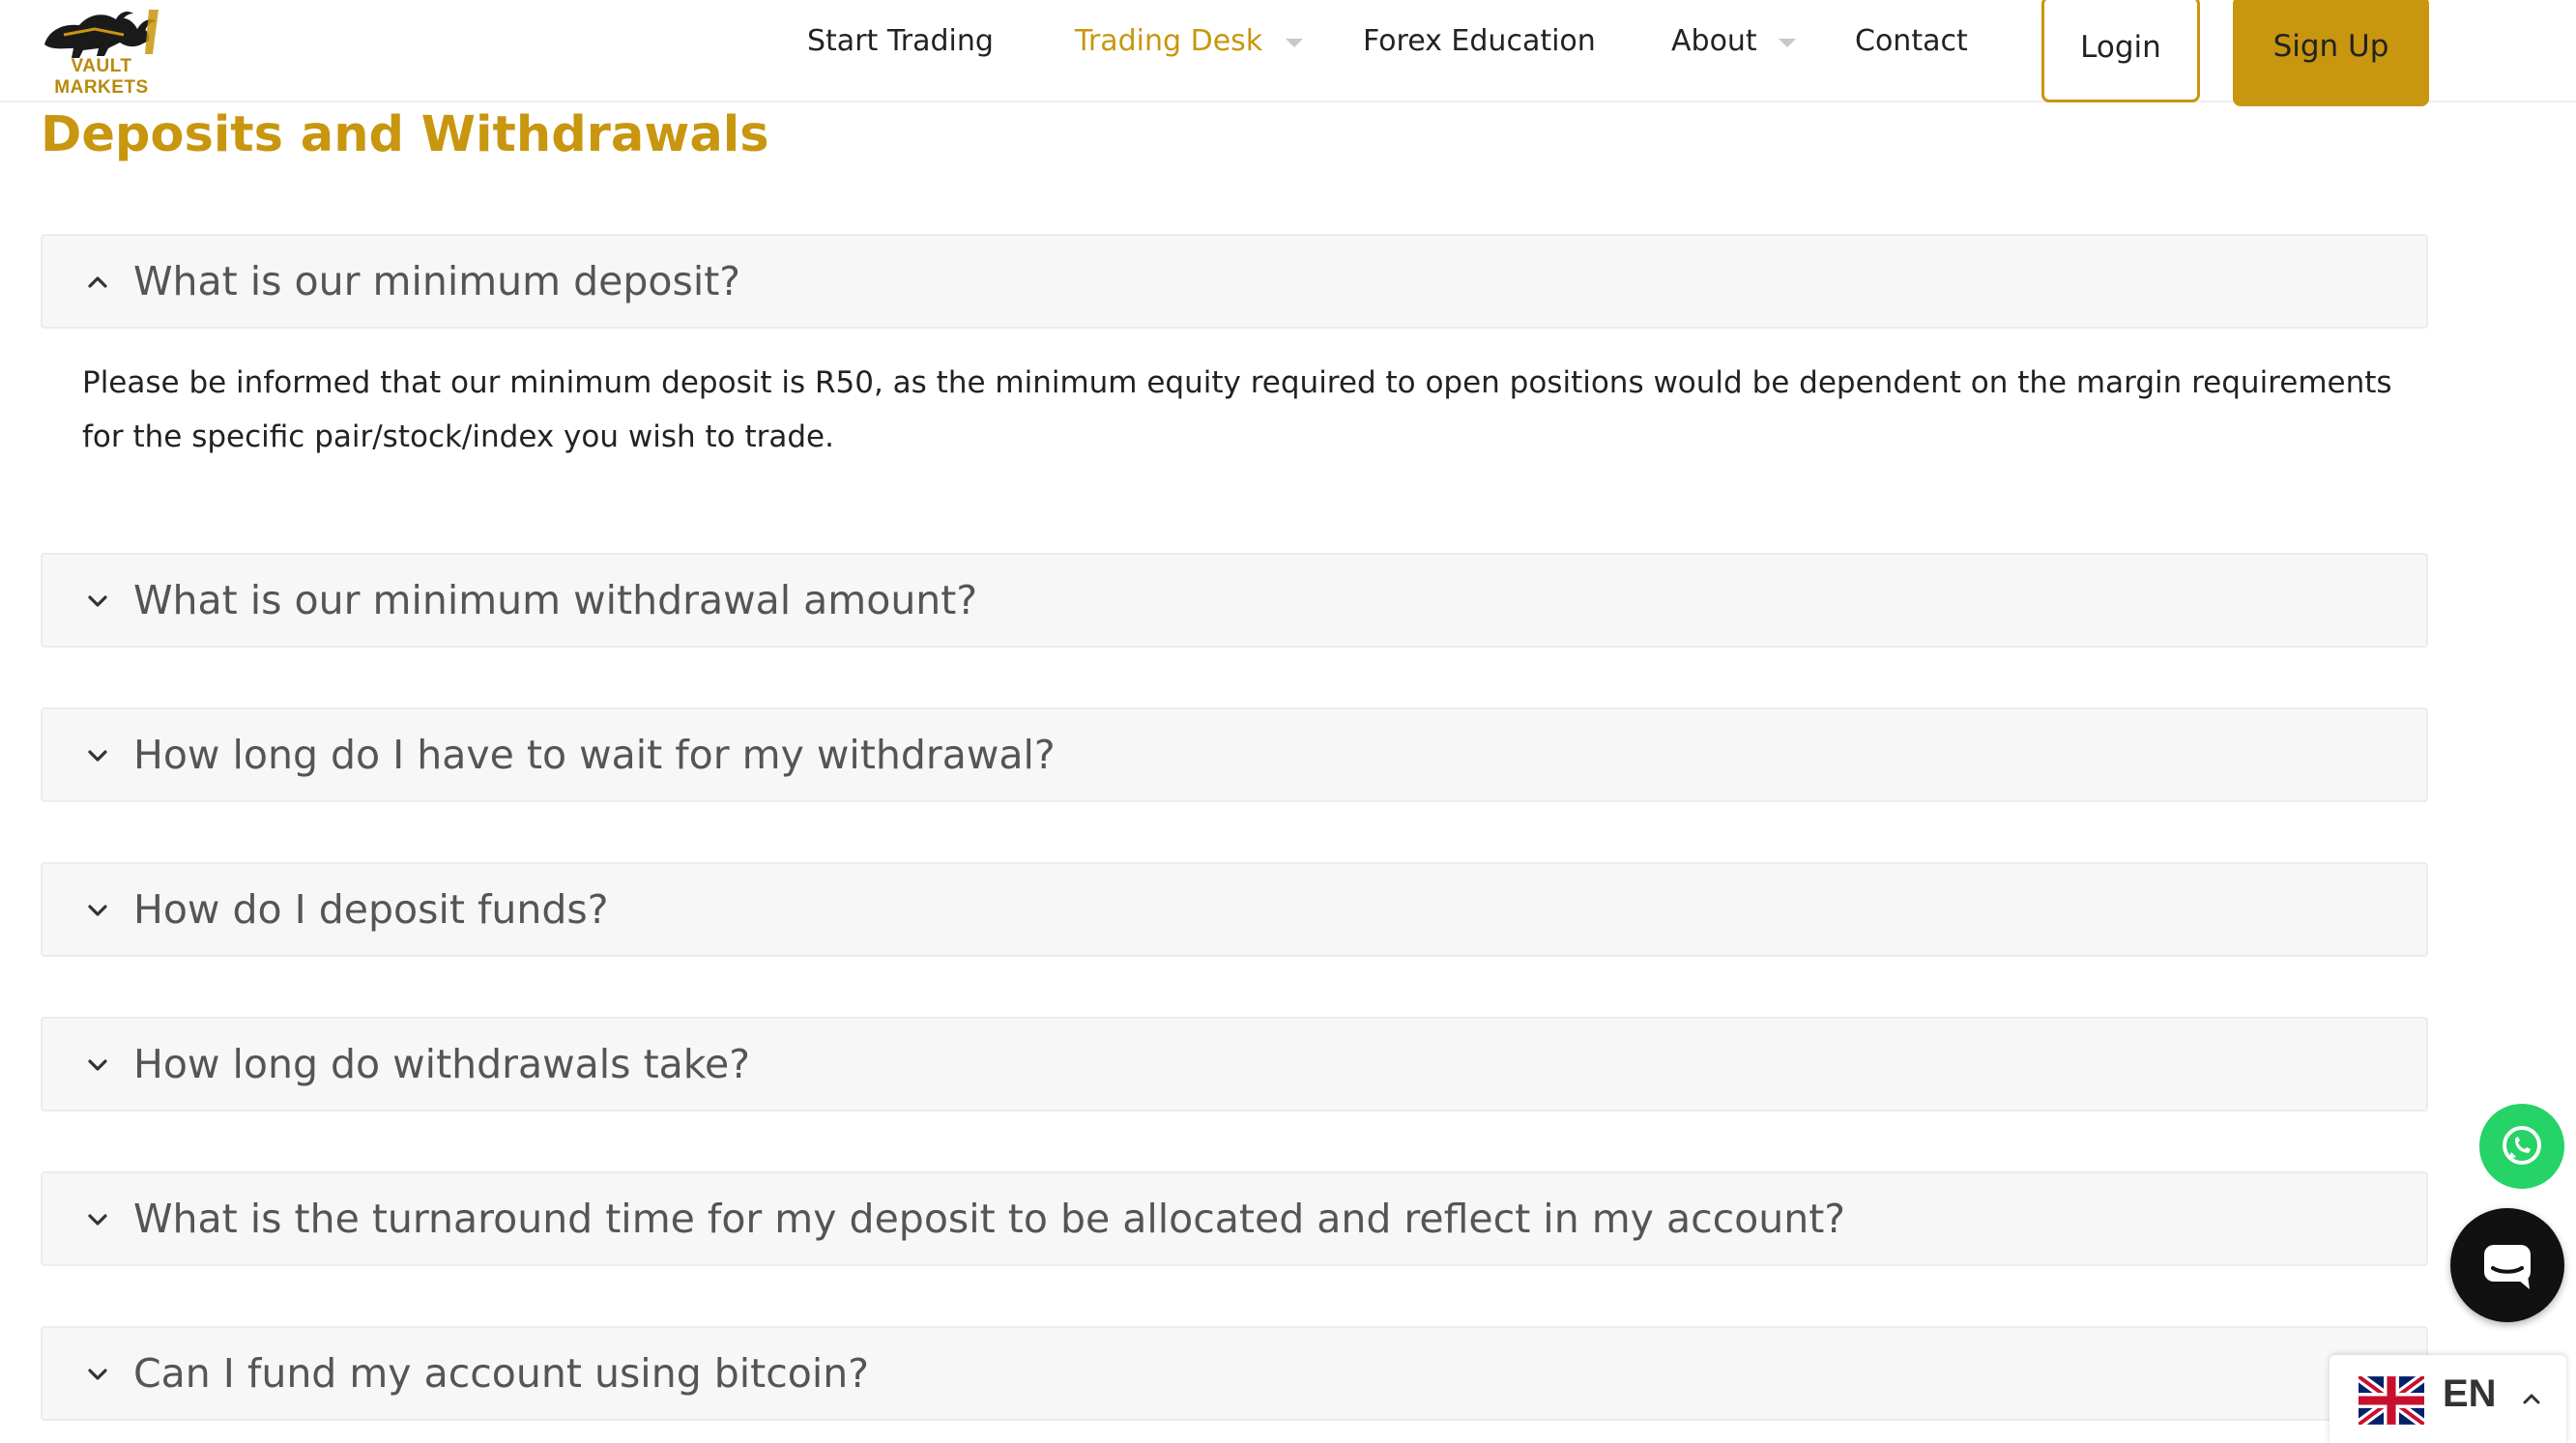 The width and height of the screenshot is (2576, 1443). What do you see at coordinates (502, 1373) in the screenshot?
I see `faq-question: Can I fund my account using bitcoin?` at bounding box center [502, 1373].